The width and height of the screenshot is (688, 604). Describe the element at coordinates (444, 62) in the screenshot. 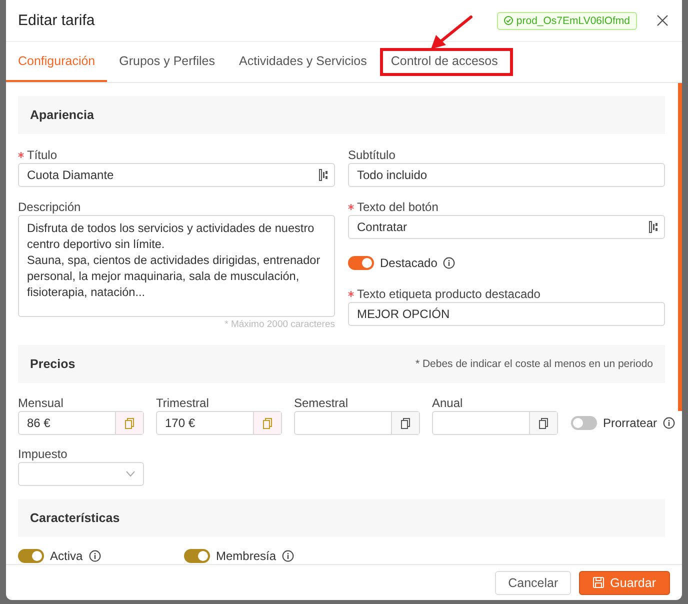

I see `tab: Control de accesos` at that location.